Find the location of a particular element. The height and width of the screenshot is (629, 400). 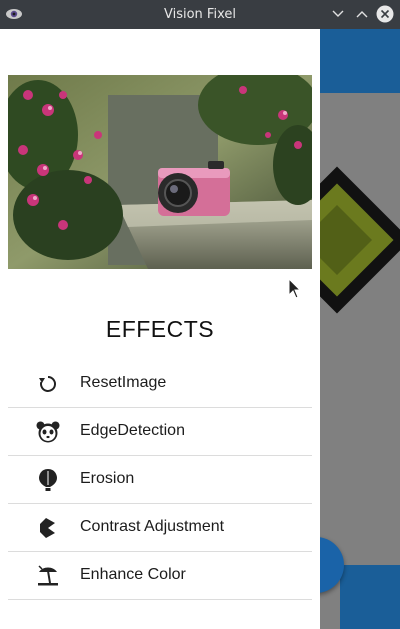

mouse-cursor-icon is located at coordinates (295, 288).